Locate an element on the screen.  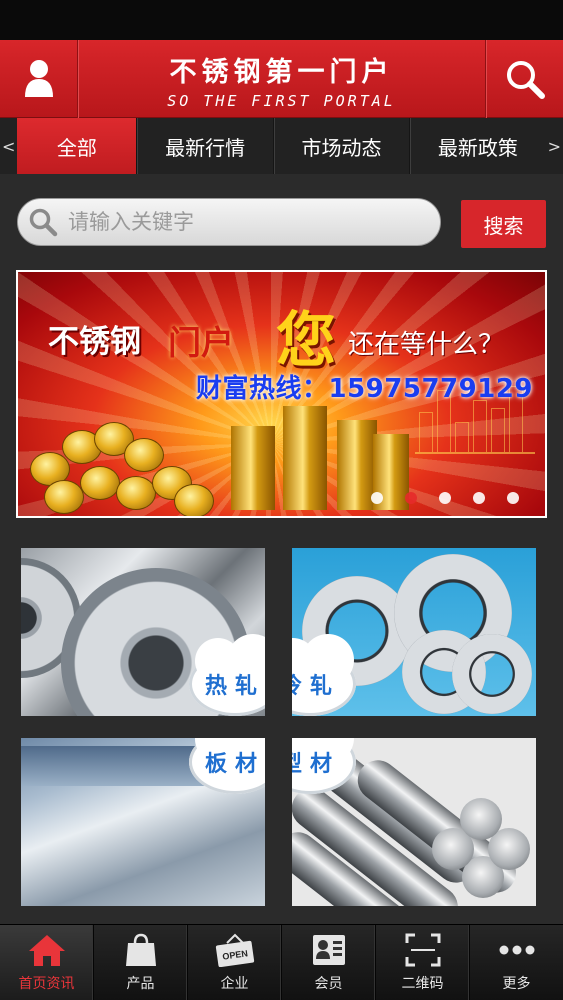
app-header: 不锈钢第一门户 SO THE FIRST PORTAL is located at coordinates (281, 79).